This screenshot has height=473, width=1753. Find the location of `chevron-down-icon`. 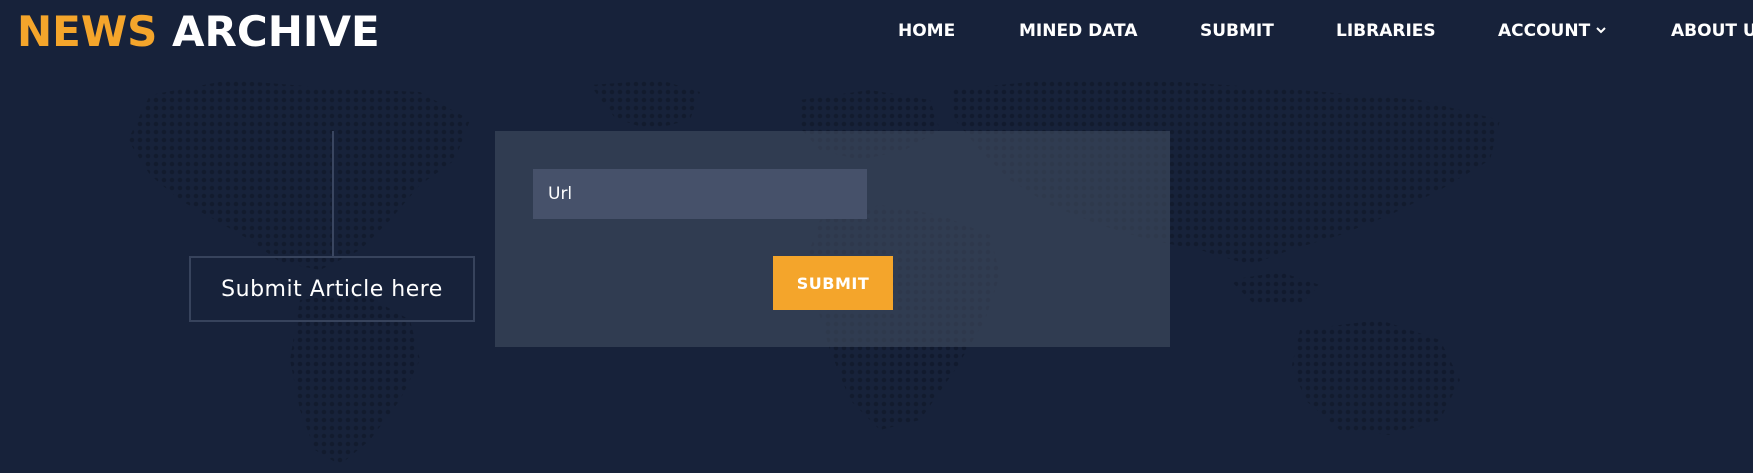

chevron-down-icon is located at coordinates (1601, 29).